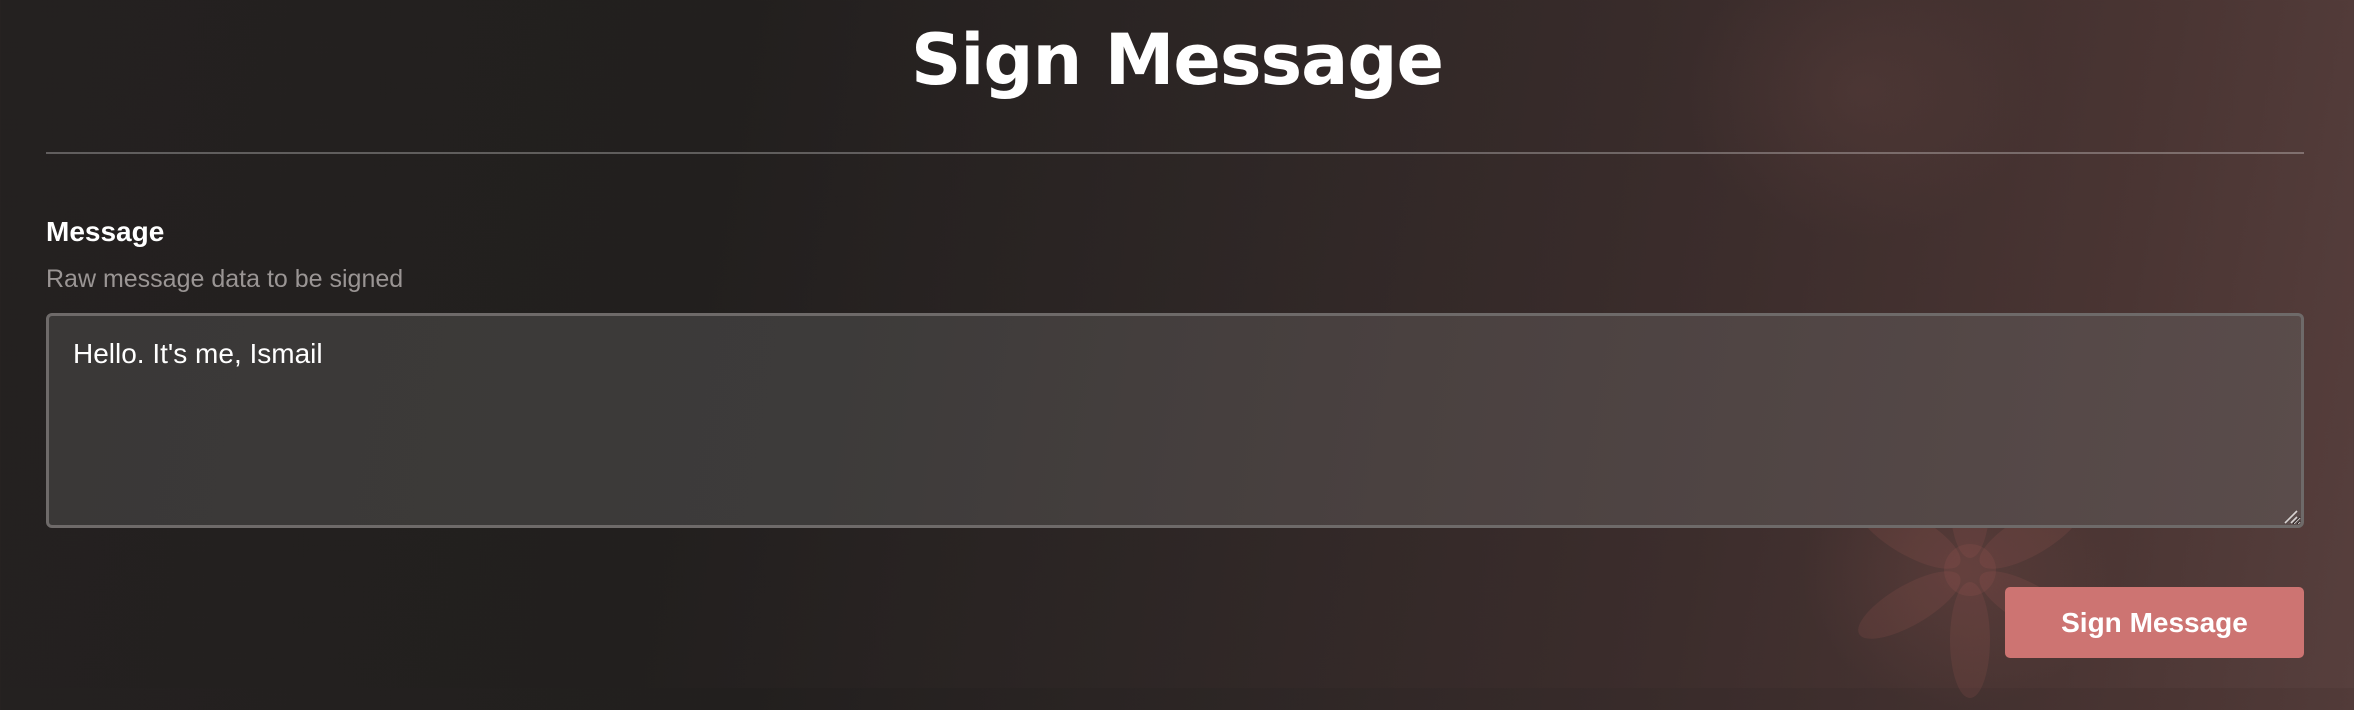 The height and width of the screenshot is (710, 2354). Describe the element at coordinates (2154, 622) in the screenshot. I see `sign-message-button: Sign Message` at that location.